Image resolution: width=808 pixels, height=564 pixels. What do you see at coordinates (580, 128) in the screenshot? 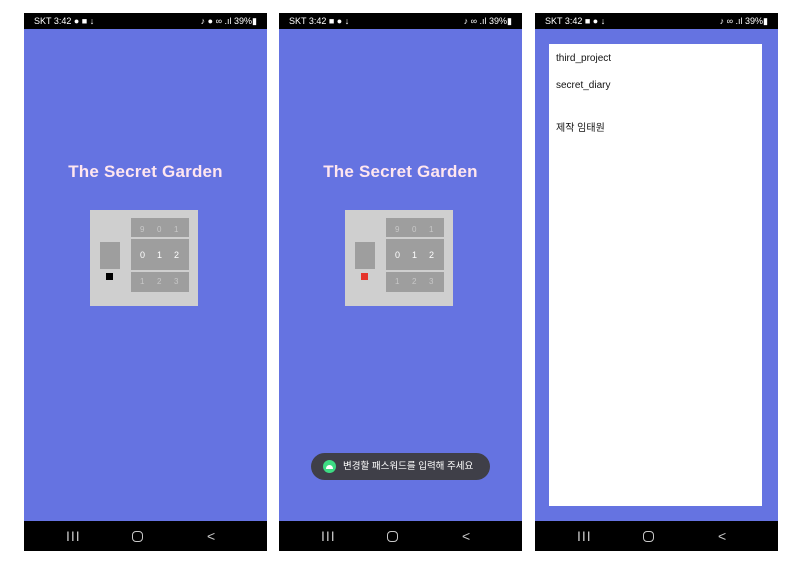
I see `author-credit: 제작 임태원` at bounding box center [580, 128].